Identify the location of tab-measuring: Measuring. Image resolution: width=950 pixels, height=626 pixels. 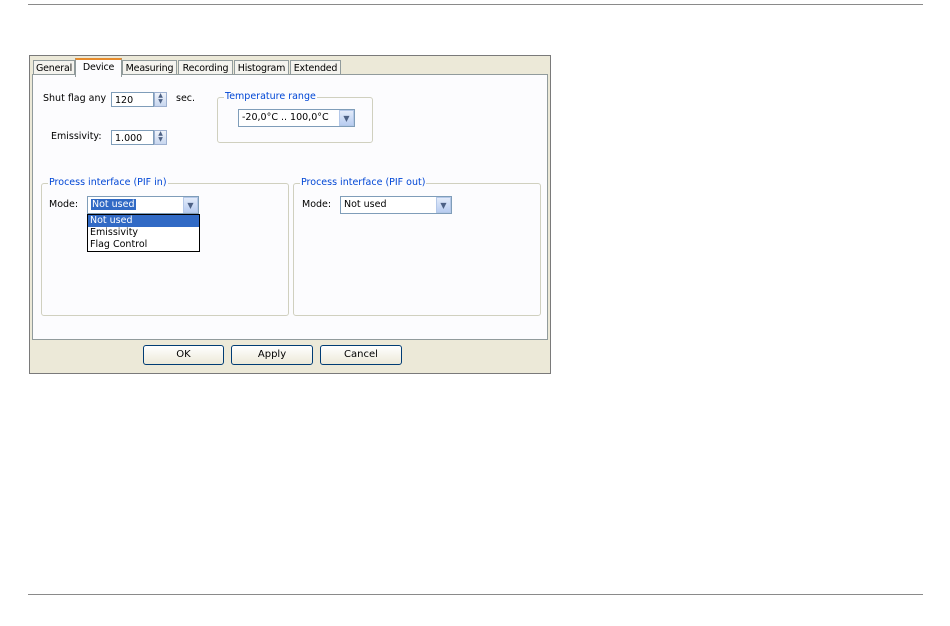
(149, 67).